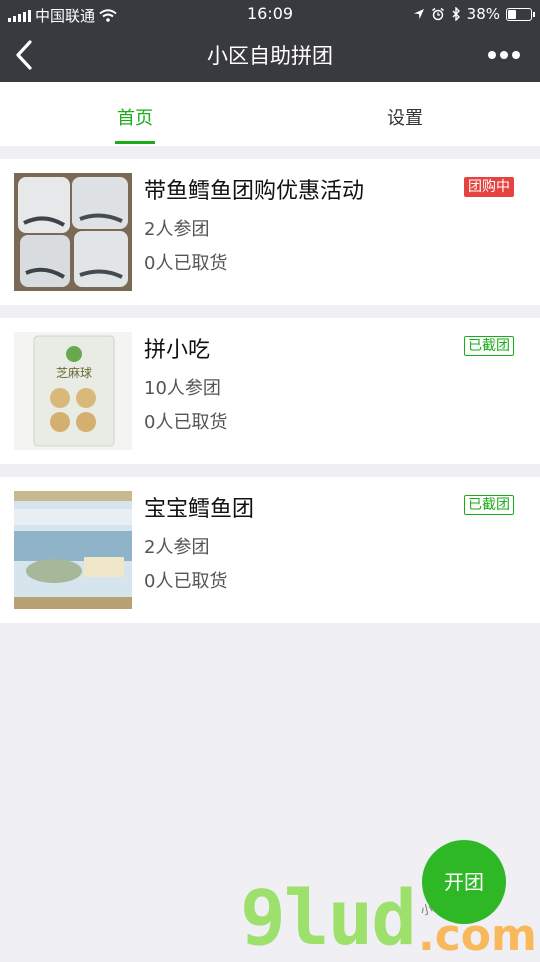 This screenshot has height=962, width=540. Describe the element at coordinates (74, 372) in the screenshot. I see `svg-text: 芝麻球` at that location.